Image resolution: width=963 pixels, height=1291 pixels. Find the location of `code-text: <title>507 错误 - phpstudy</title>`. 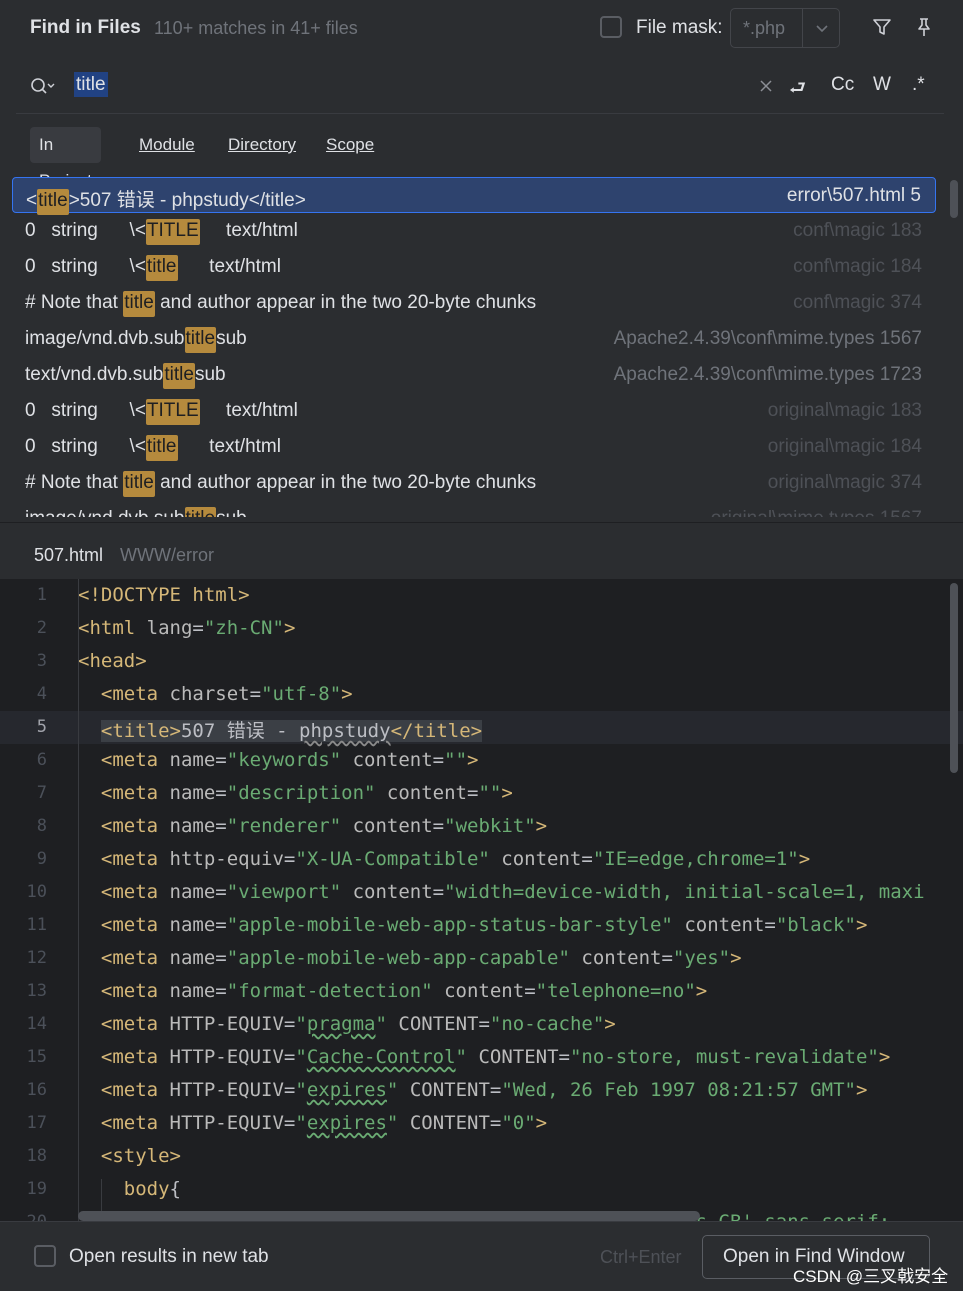

code-text: <title>507 错误 - phpstudy</title> is located at coordinates (291, 731).